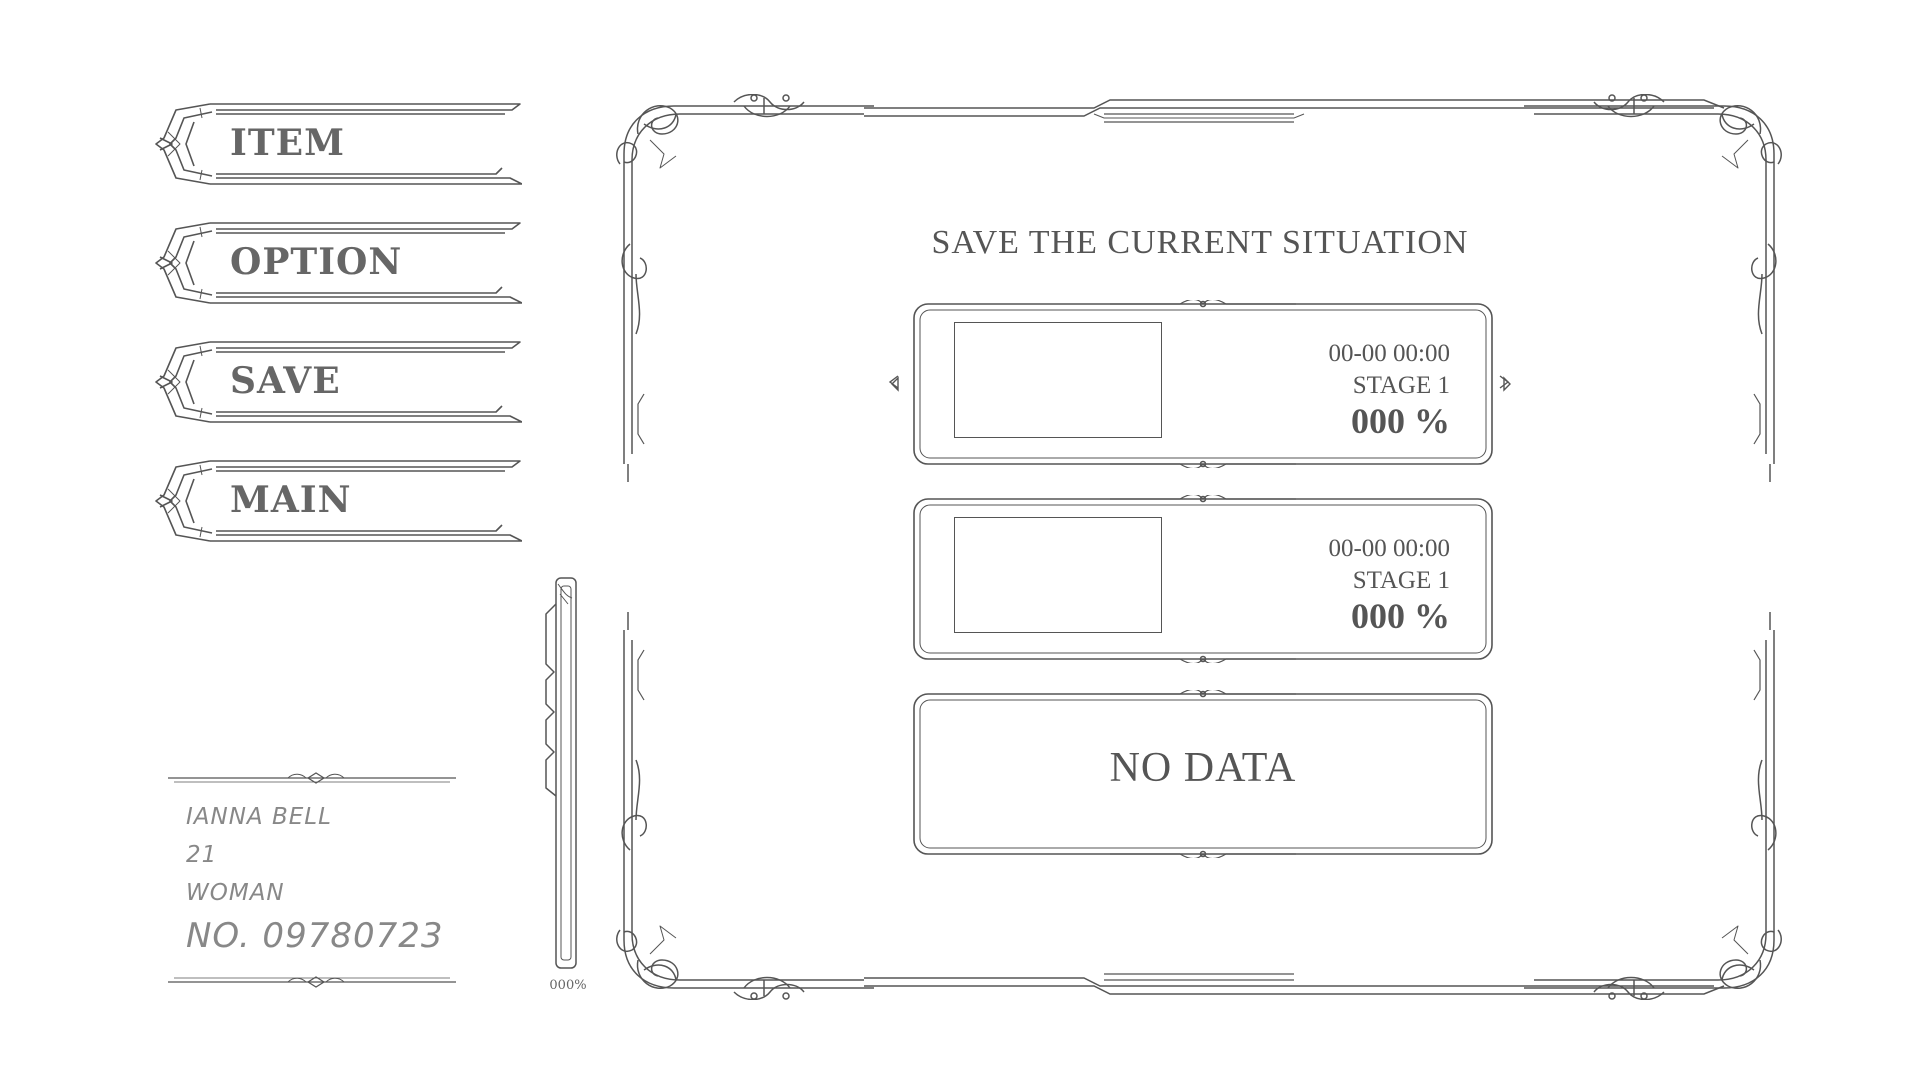  What do you see at coordinates (568, 985) in the screenshot?
I see `gauge-label: 000%` at bounding box center [568, 985].